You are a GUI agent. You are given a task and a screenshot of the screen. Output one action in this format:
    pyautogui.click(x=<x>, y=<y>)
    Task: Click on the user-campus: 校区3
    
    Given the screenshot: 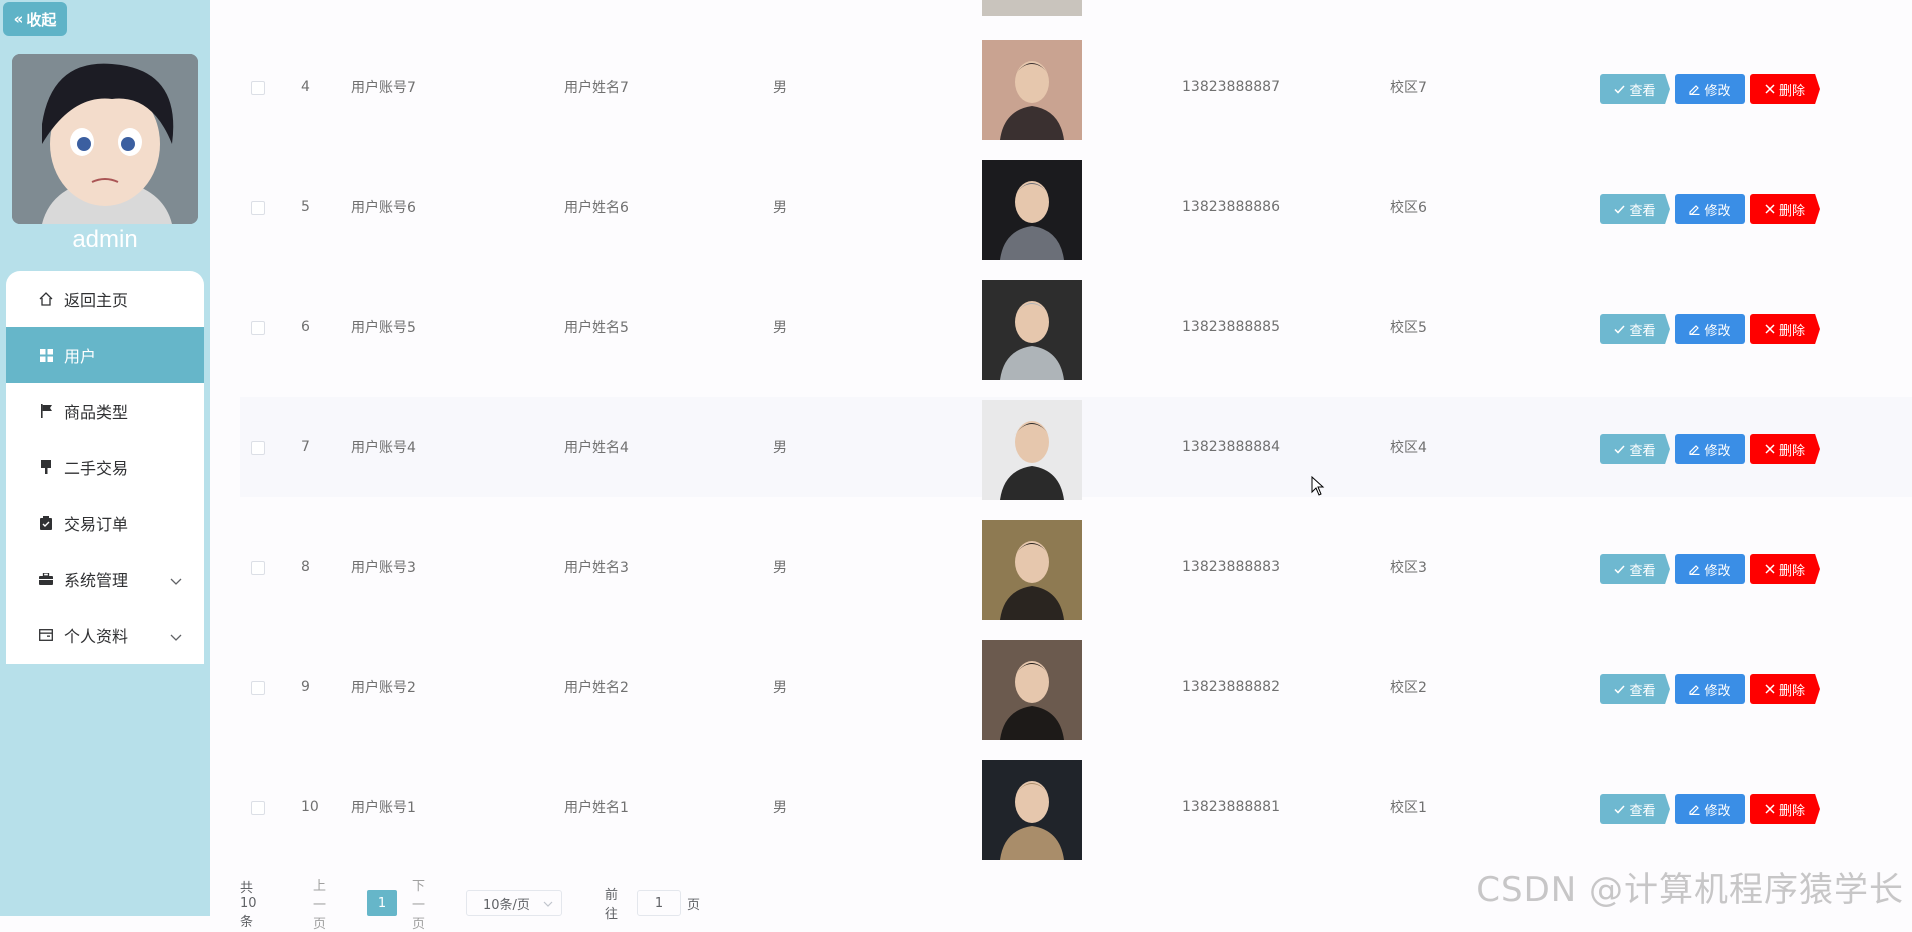 What is the action you would take?
    pyautogui.click(x=1408, y=568)
    